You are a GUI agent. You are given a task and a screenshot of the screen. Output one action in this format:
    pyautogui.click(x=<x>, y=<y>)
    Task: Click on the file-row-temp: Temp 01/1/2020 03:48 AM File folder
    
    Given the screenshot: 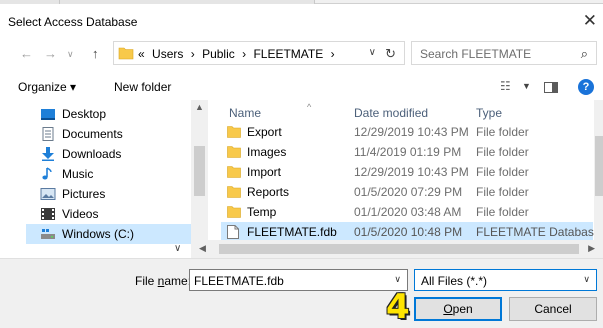 What is the action you would take?
    pyautogui.click(x=407, y=212)
    